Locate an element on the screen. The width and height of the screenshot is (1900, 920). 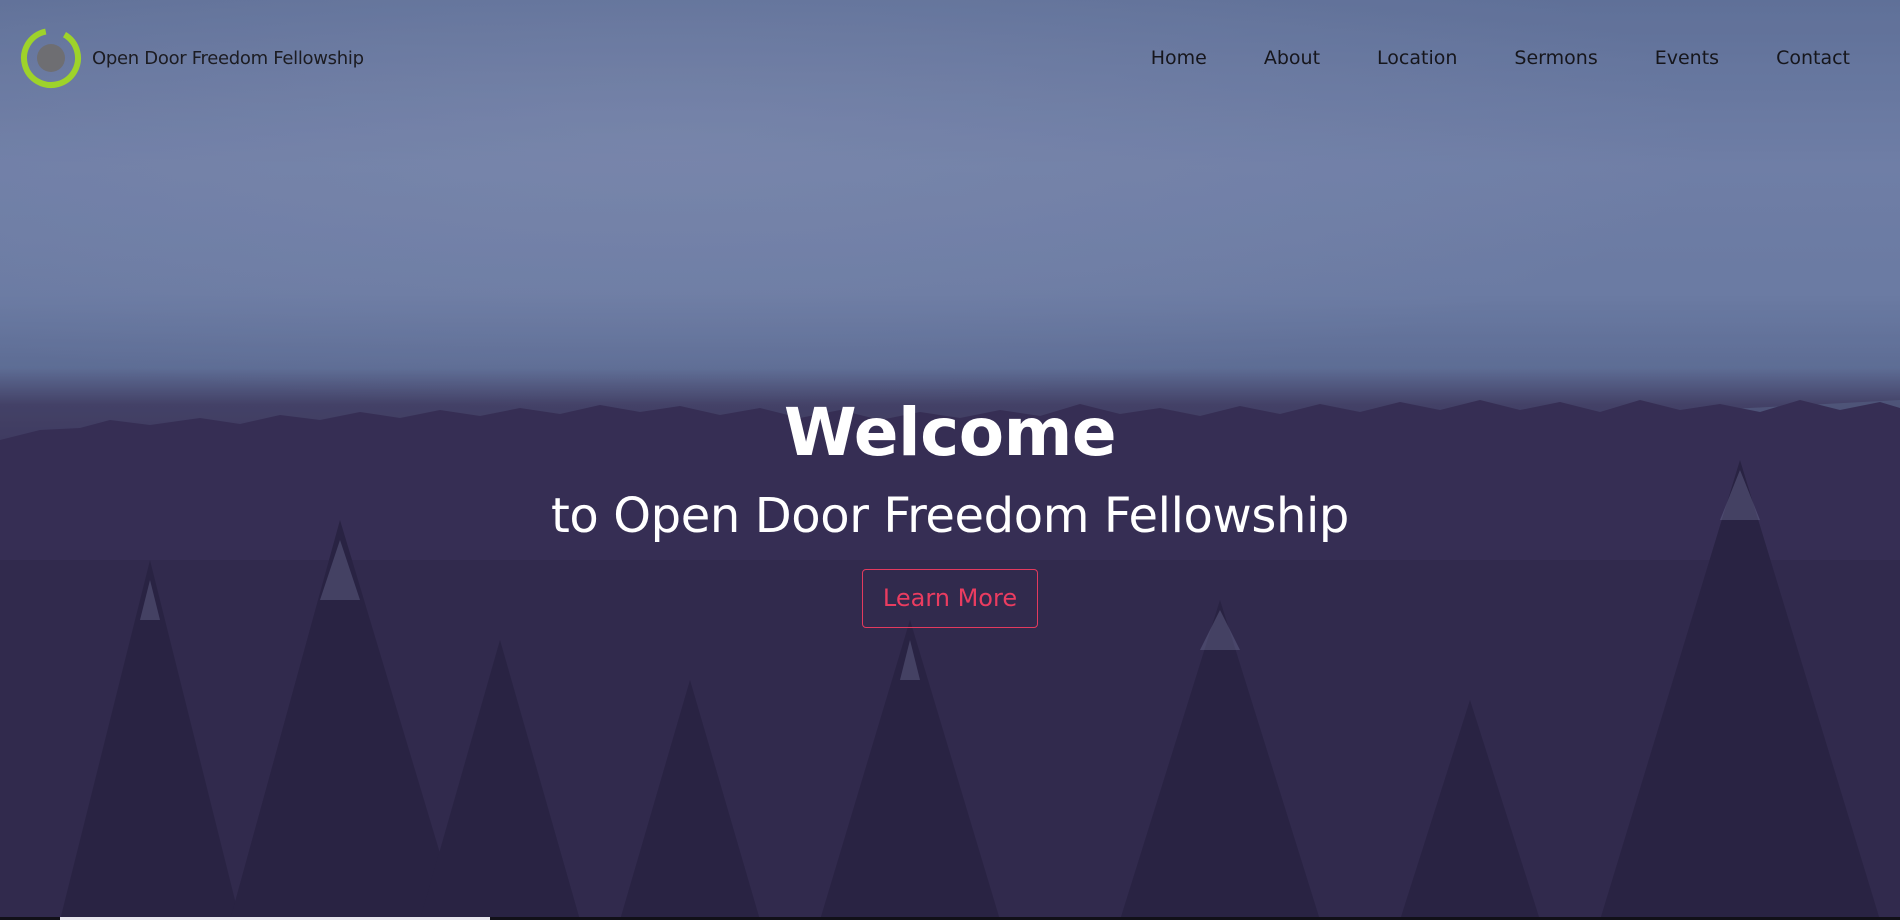
brand-name: Open Door Freedom Fellowship is located at coordinates (228, 58).